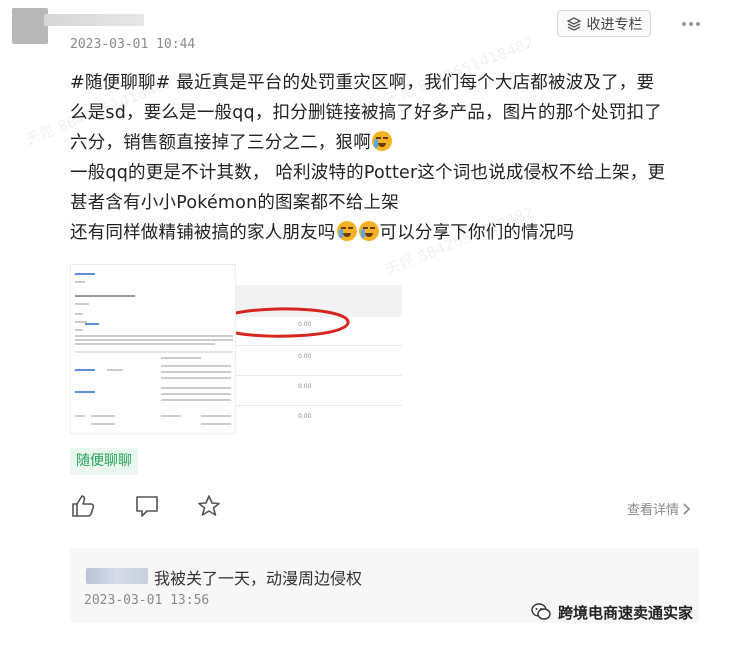  Describe the element at coordinates (319, 359) in the screenshot. I see `attached-image-score-table: 0.00 0.00 0.00 0.00` at that location.